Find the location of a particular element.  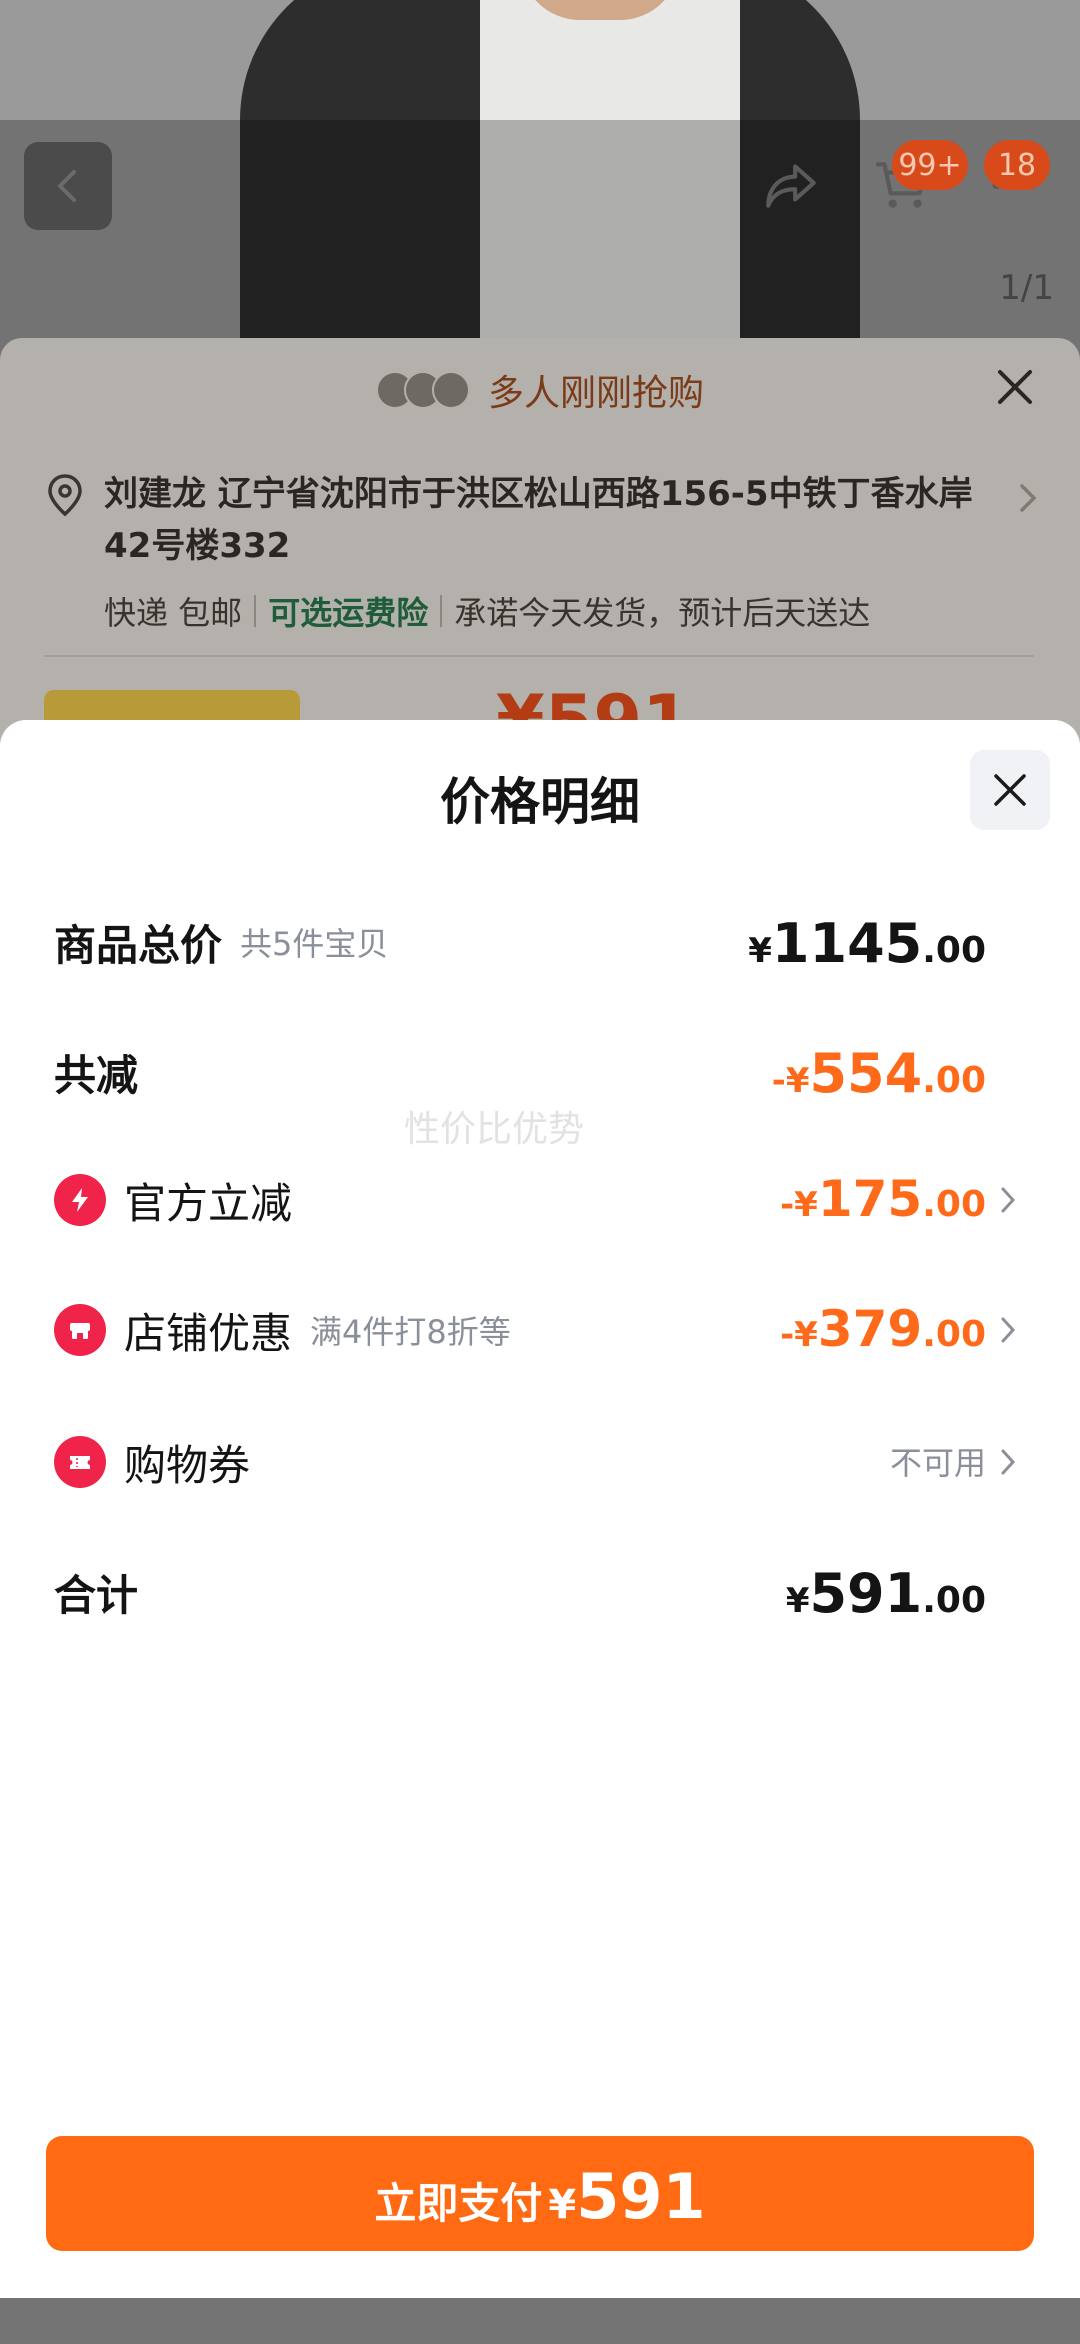

shipping-info: 快递 包邮 可选运费险 承诺今天发货，预计后天送达 is located at coordinates (487, 611).